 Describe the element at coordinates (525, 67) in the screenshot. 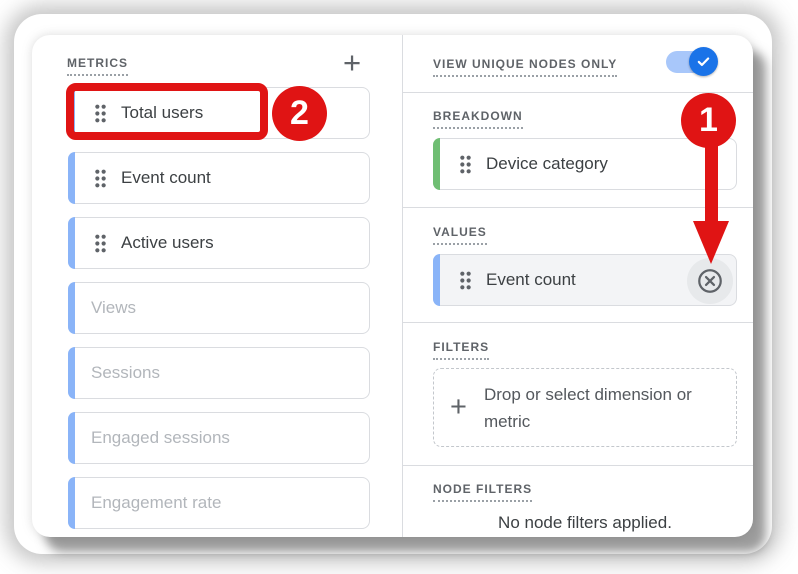

I see `unique-nodes-label: VIEW UNIQUE NODES ONLY` at that location.